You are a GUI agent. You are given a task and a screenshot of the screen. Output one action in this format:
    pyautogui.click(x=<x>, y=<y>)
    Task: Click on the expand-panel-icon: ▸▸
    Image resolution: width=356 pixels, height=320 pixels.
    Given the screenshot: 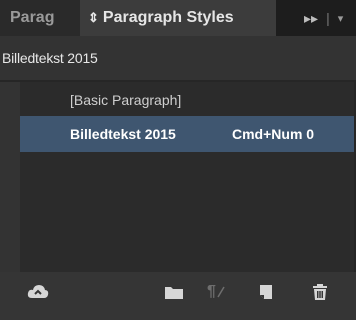 What is the action you would take?
    pyautogui.click(x=311, y=18)
    